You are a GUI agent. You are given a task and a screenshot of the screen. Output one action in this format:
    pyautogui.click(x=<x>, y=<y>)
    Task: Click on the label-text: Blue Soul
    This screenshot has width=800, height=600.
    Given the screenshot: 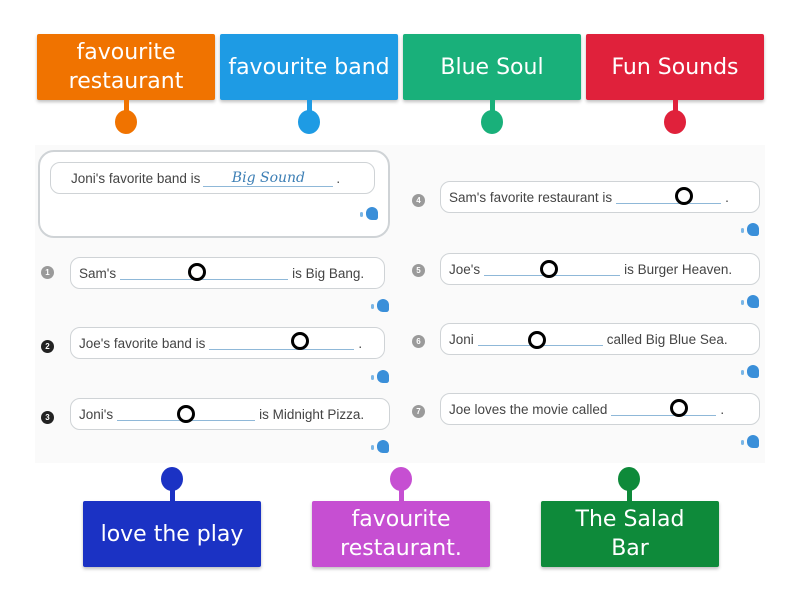 What is the action you would take?
    pyautogui.click(x=492, y=67)
    